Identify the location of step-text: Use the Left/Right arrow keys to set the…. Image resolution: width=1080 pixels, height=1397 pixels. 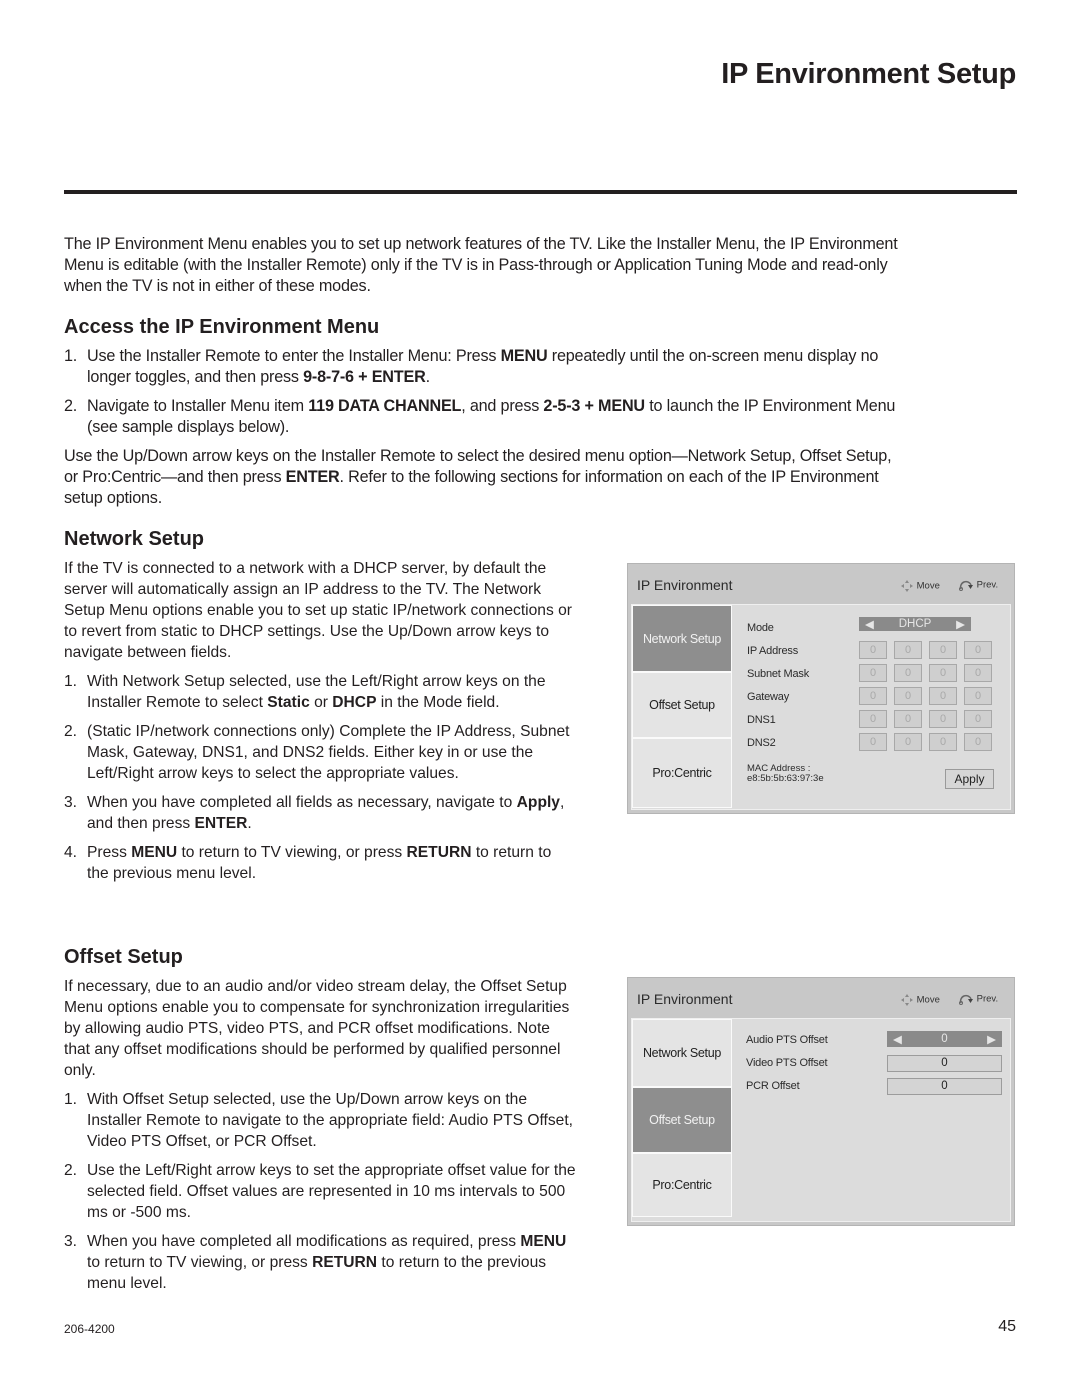
(331, 1191).